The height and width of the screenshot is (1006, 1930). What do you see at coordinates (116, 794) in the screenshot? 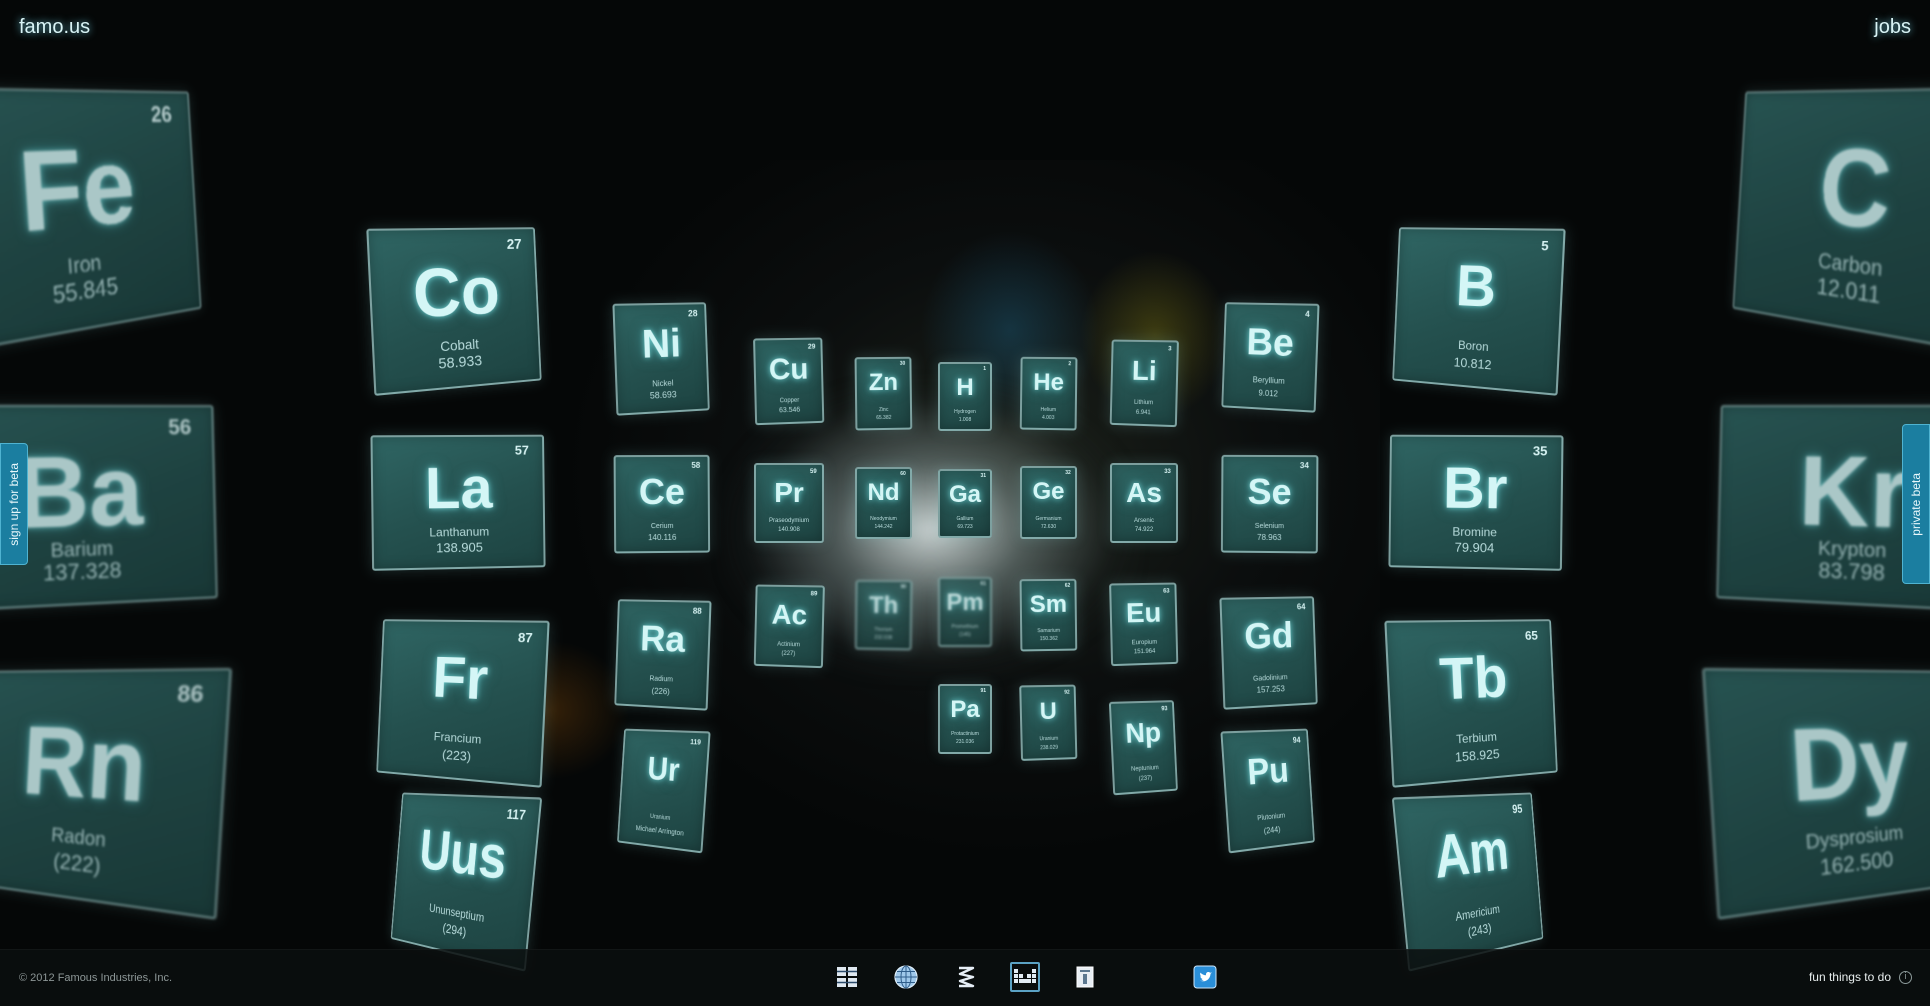
I see `element-tile: 86 Rn Radon (222)` at bounding box center [116, 794].